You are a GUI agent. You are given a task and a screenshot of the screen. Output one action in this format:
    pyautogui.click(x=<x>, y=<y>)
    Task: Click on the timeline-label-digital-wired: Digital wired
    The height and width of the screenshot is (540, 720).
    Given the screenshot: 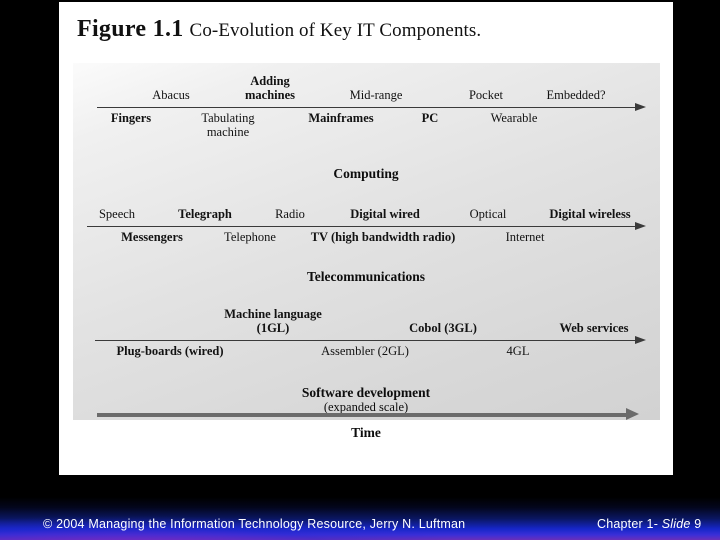 What is the action you would take?
    pyautogui.click(x=385, y=214)
    